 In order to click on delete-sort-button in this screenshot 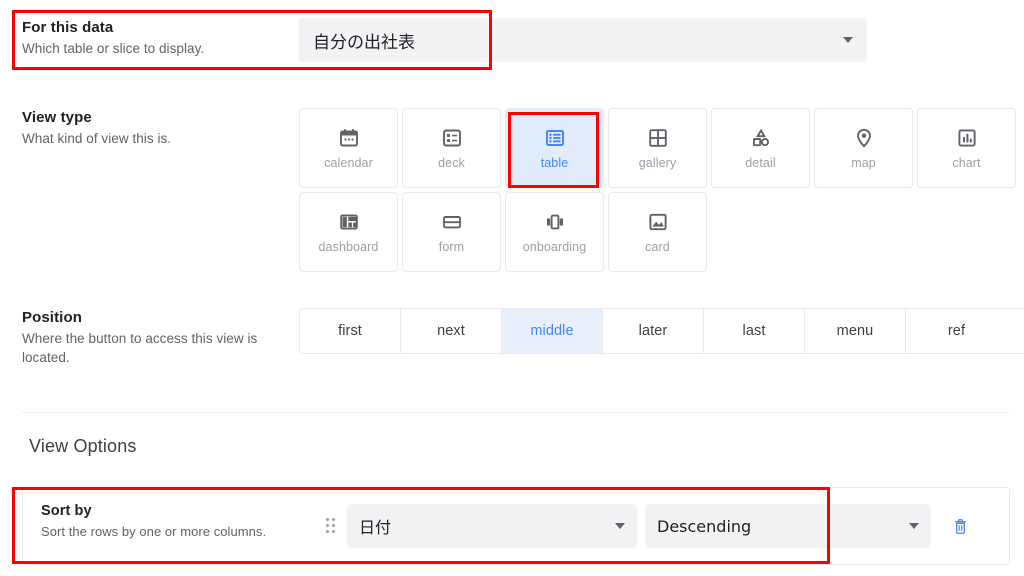, I will do `click(960, 526)`.